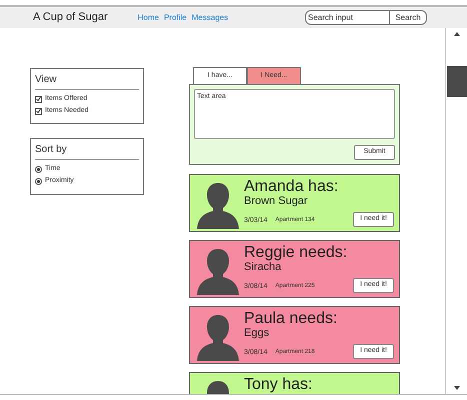 The image size is (467, 400). Describe the element at coordinates (148, 18) in the screenshot. I see `nav-link: Home` at that location.